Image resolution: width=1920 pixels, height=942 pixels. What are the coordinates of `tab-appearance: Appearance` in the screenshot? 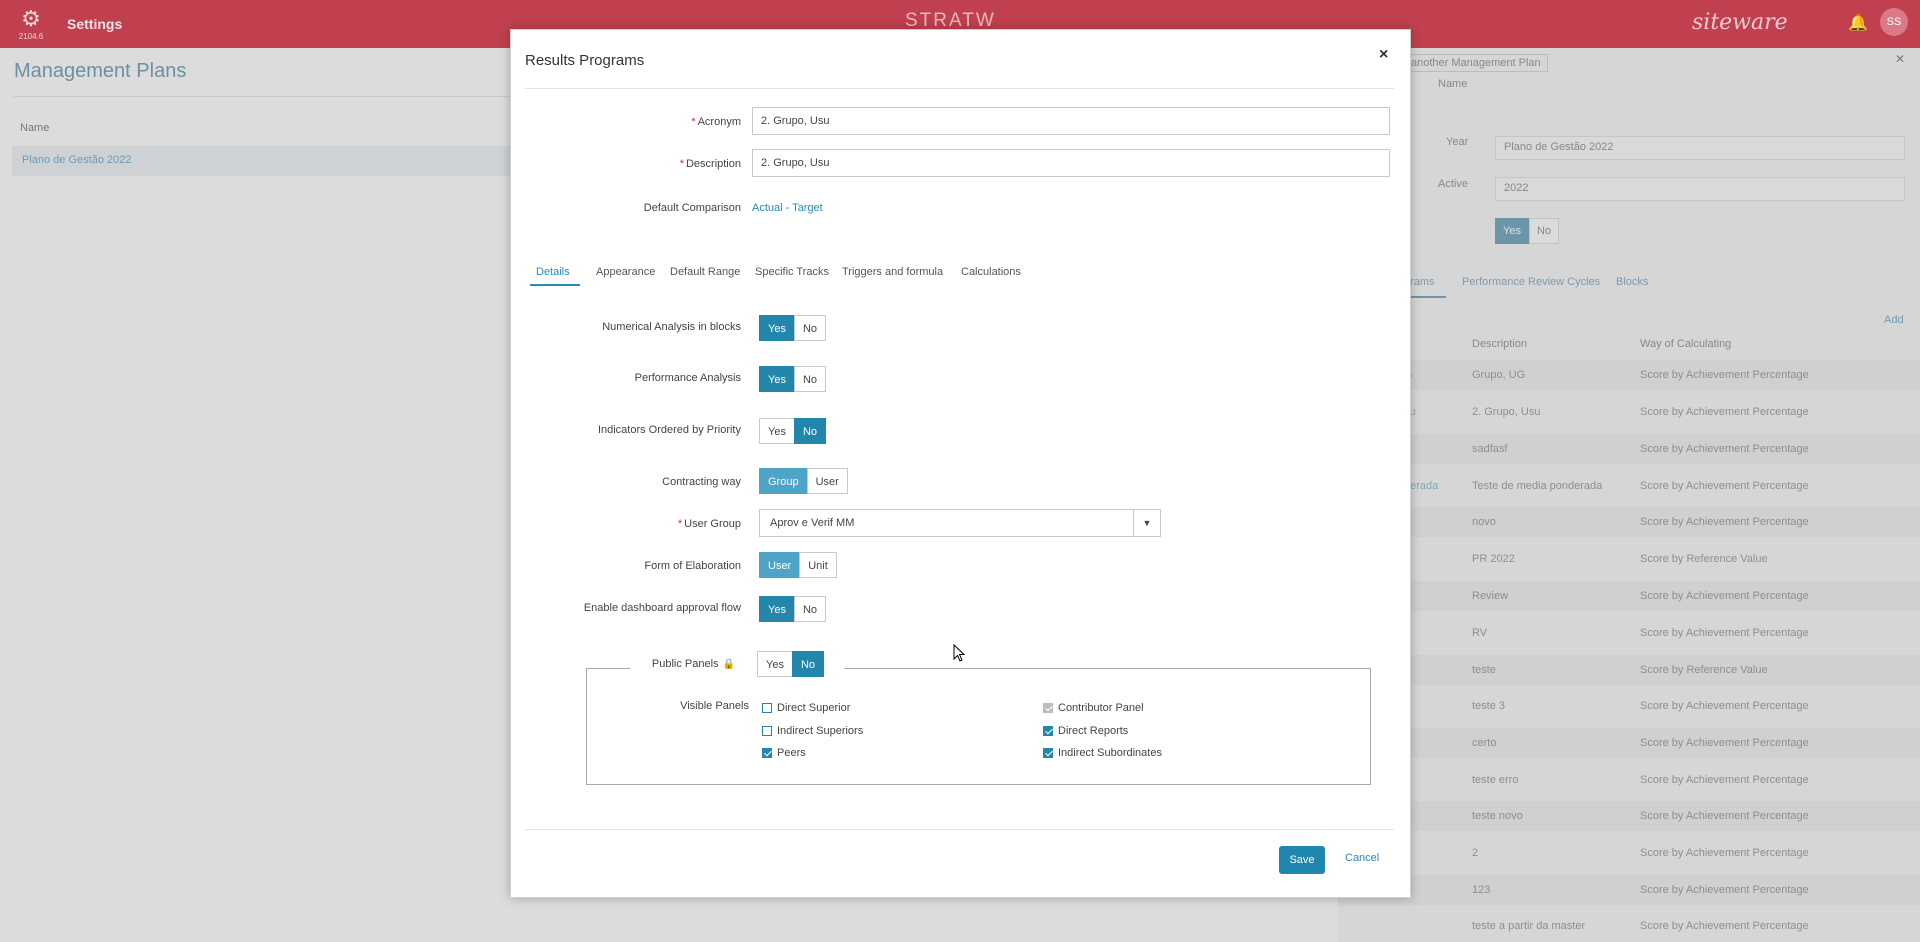 It's located at (625, 272).